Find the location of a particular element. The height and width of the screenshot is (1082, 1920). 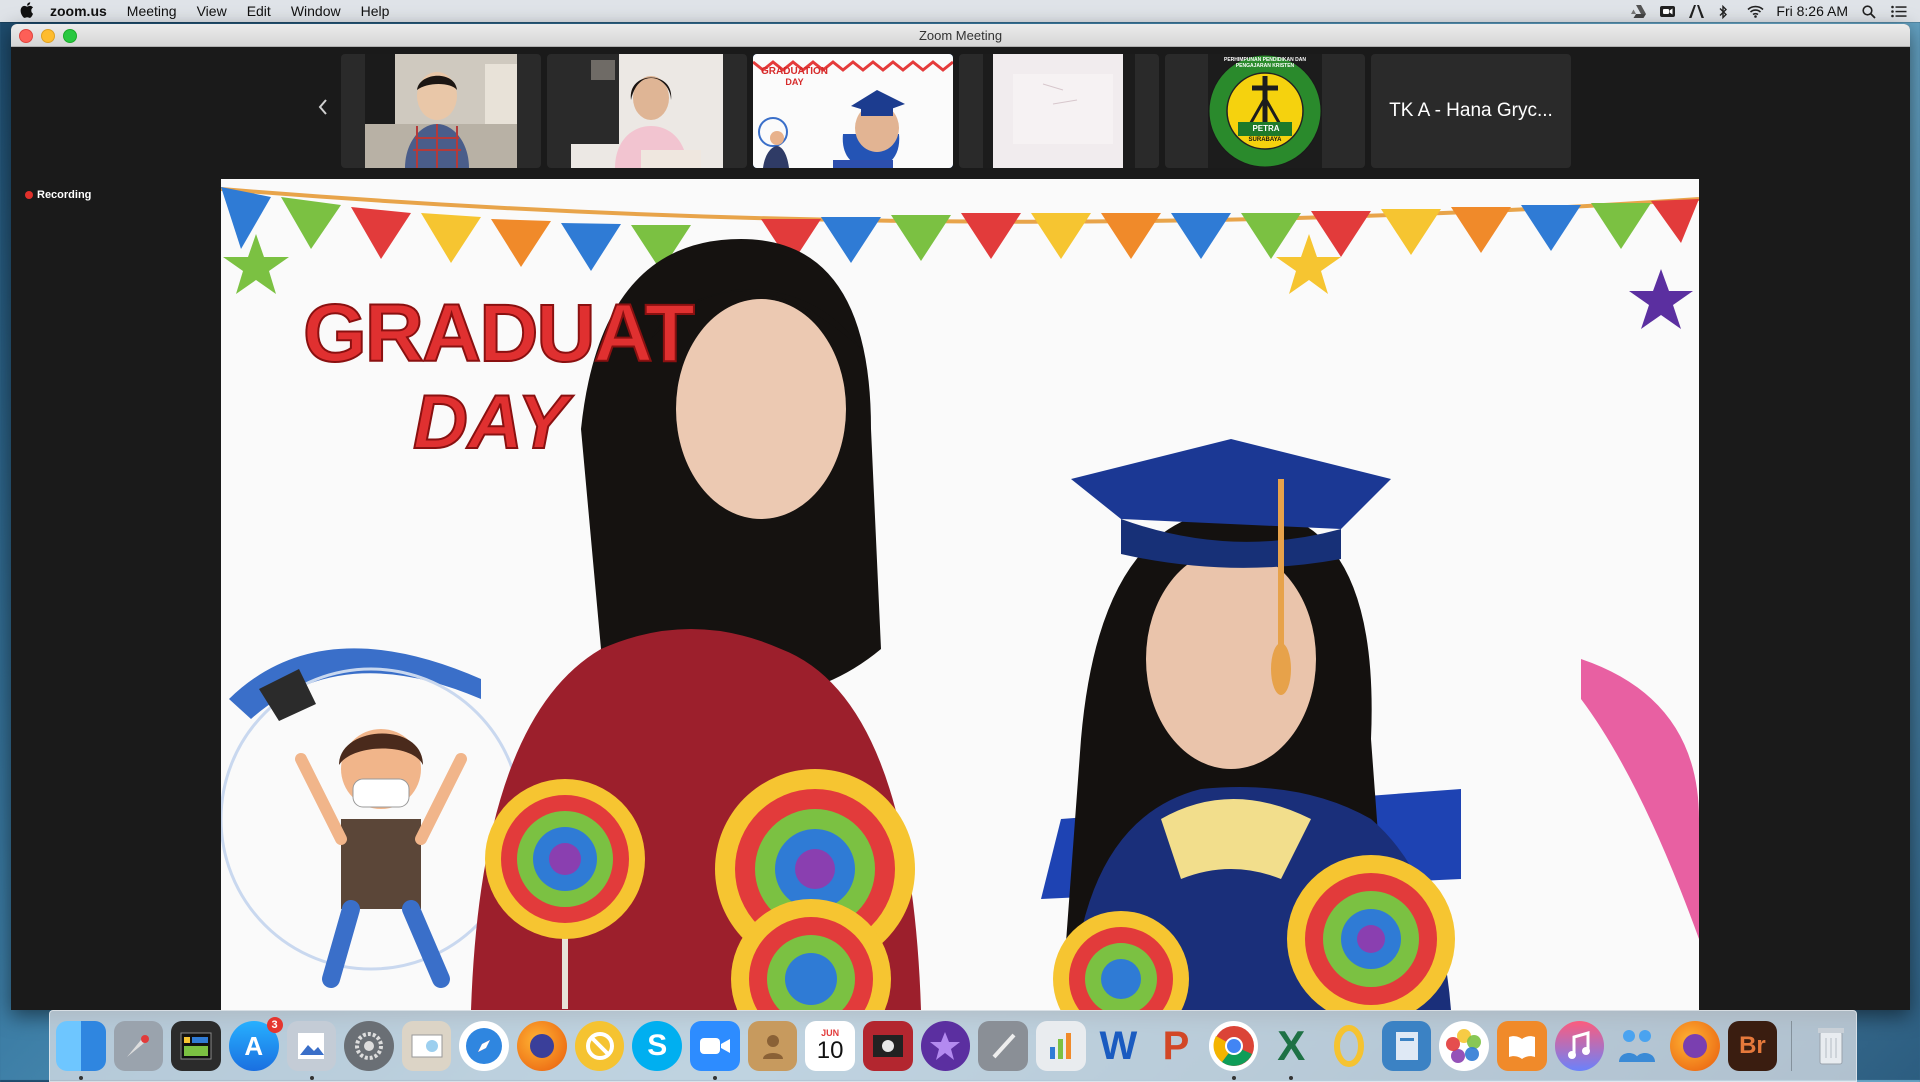

trash-icon is located at coordinates (1831, 1046).